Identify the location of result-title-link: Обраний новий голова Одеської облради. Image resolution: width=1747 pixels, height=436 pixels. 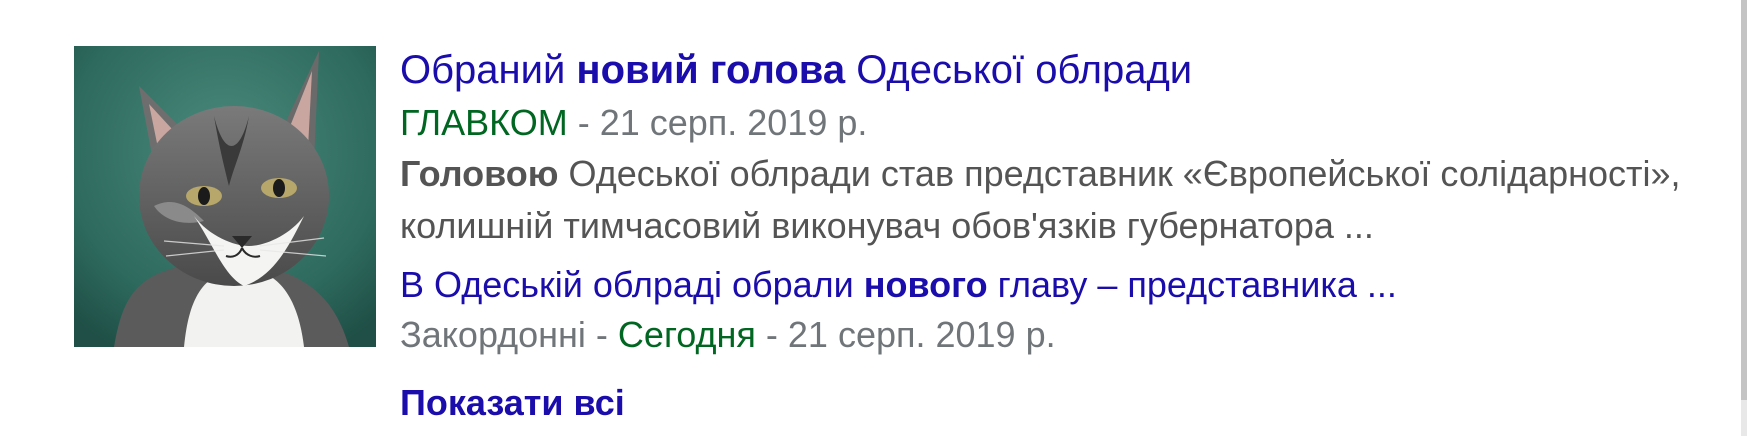
(1073, 70).